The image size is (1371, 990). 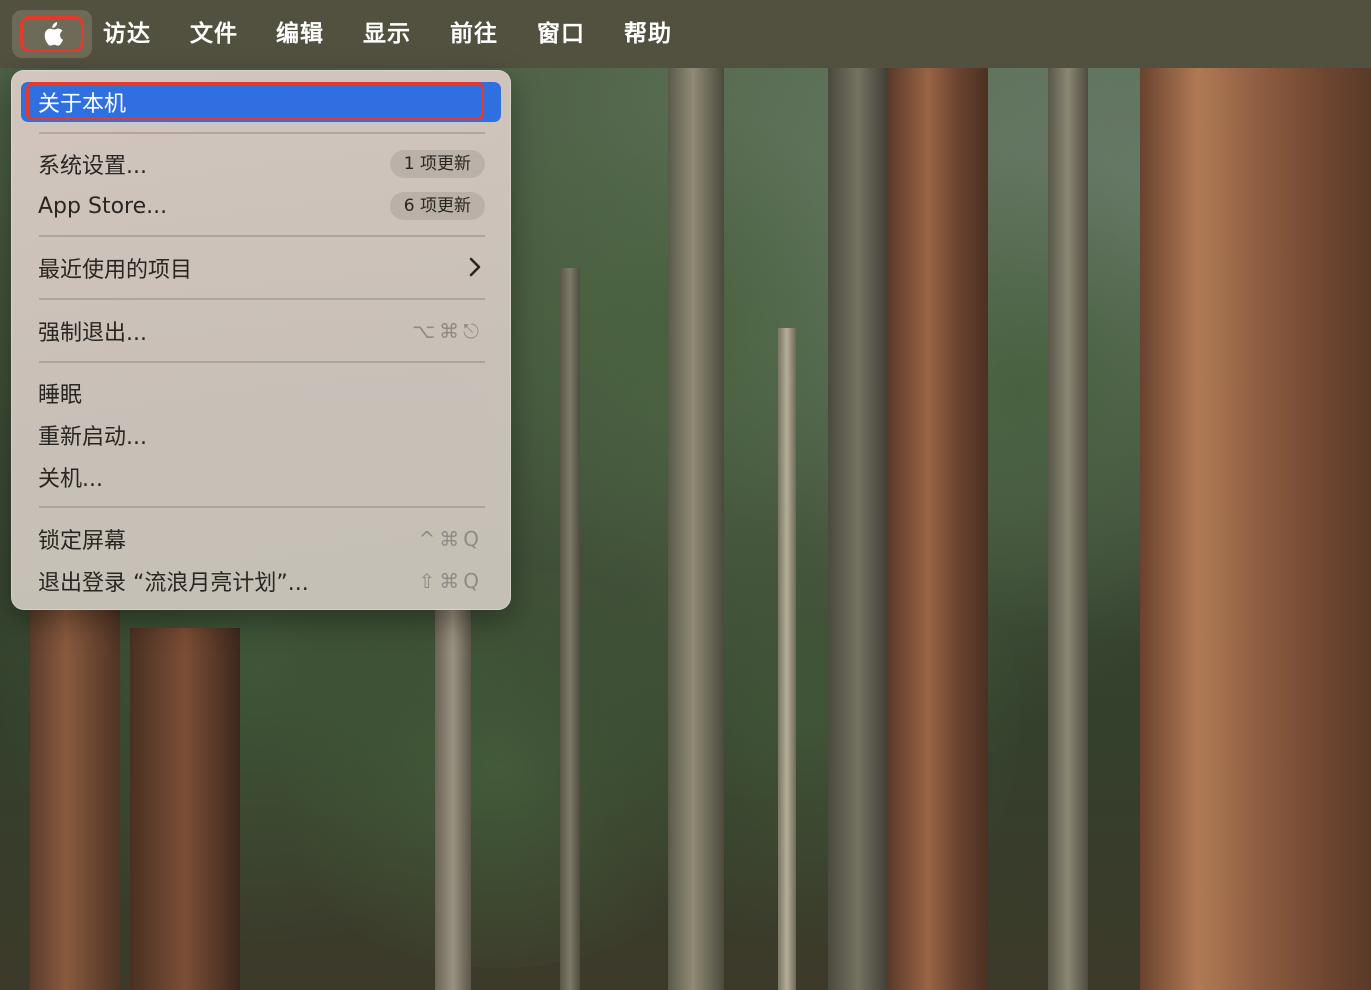 What do you see at coordinates (214, 34) in the screenshot?
I see `menu-file: 文件` at bounding box center [214, 34].